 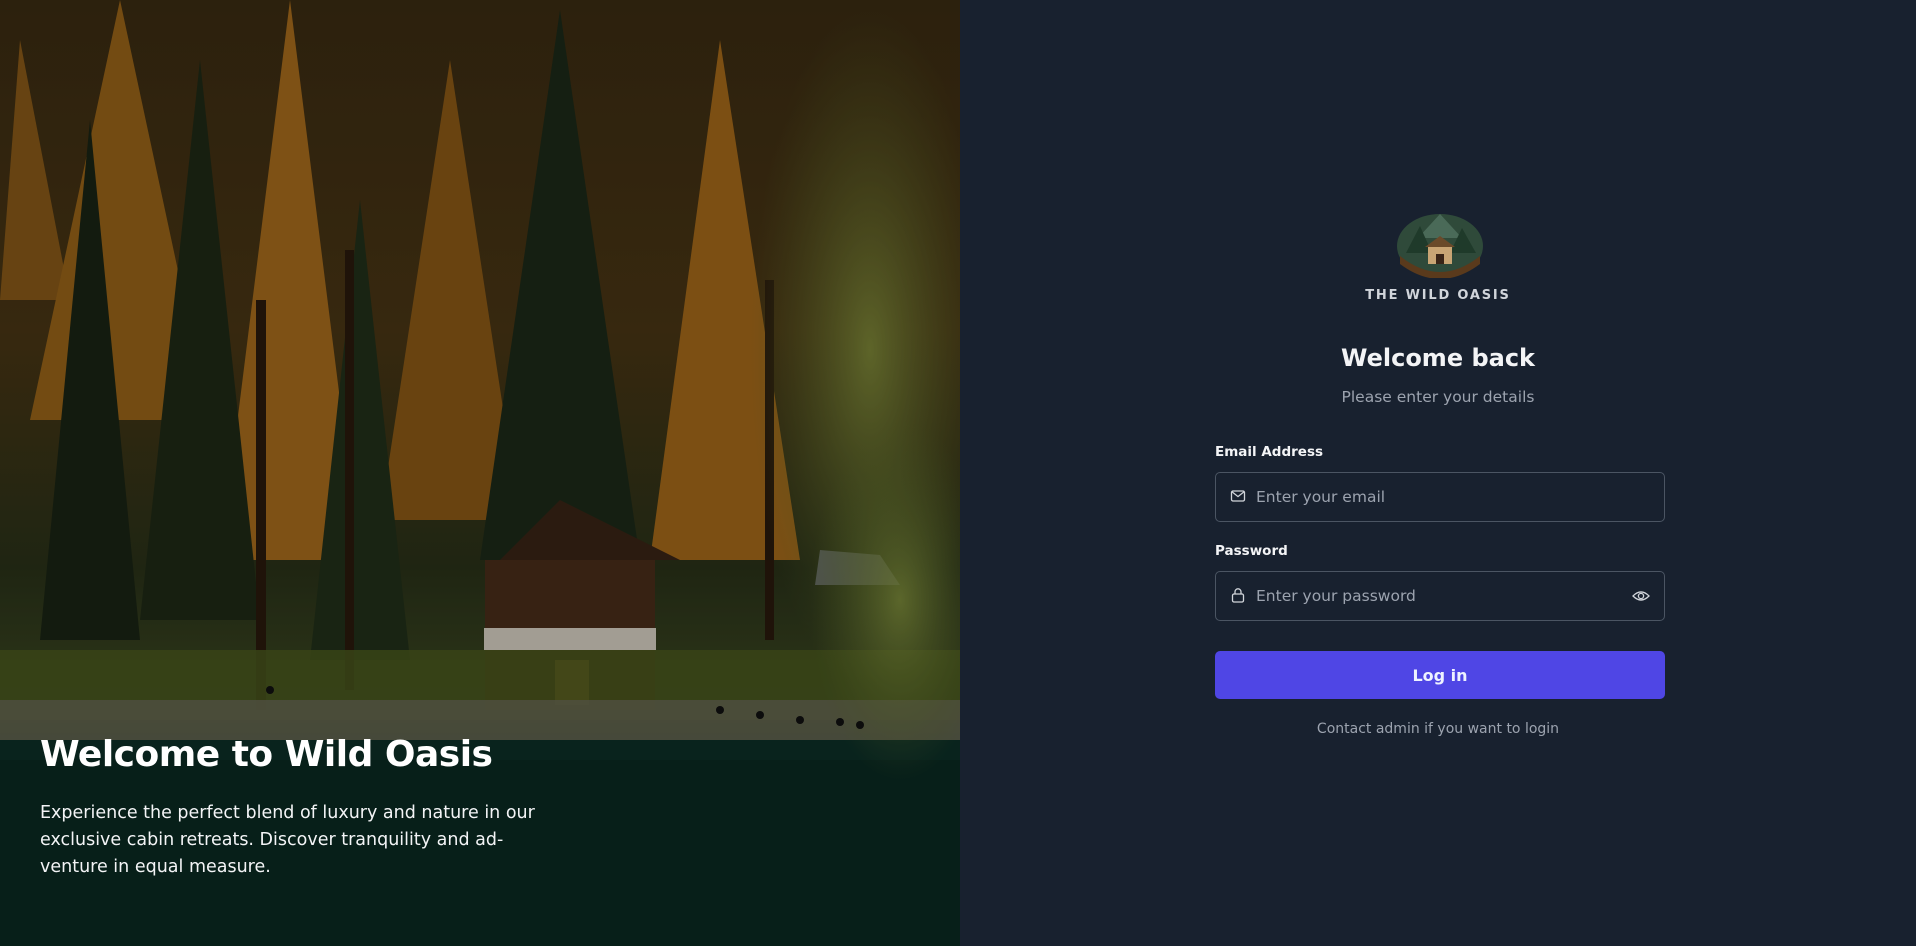 I want to click on password-label: Password, so click(x=1251, y=551).